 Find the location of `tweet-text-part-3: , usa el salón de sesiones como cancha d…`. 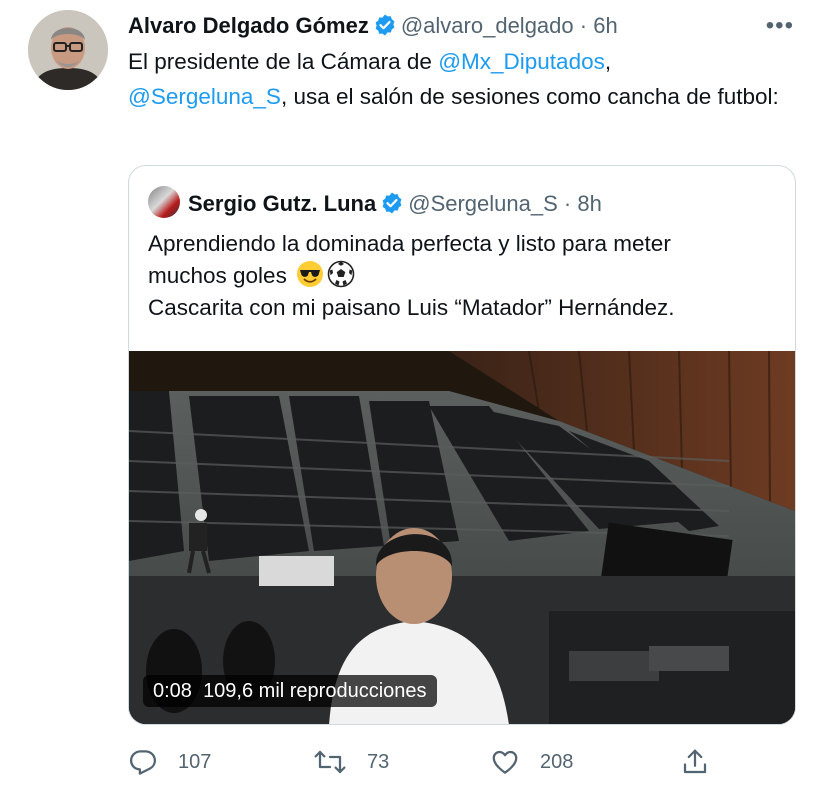

tweet-text-part-3: , usa el salón de sesiones como cancha d… is located at coordinates (529, 96).